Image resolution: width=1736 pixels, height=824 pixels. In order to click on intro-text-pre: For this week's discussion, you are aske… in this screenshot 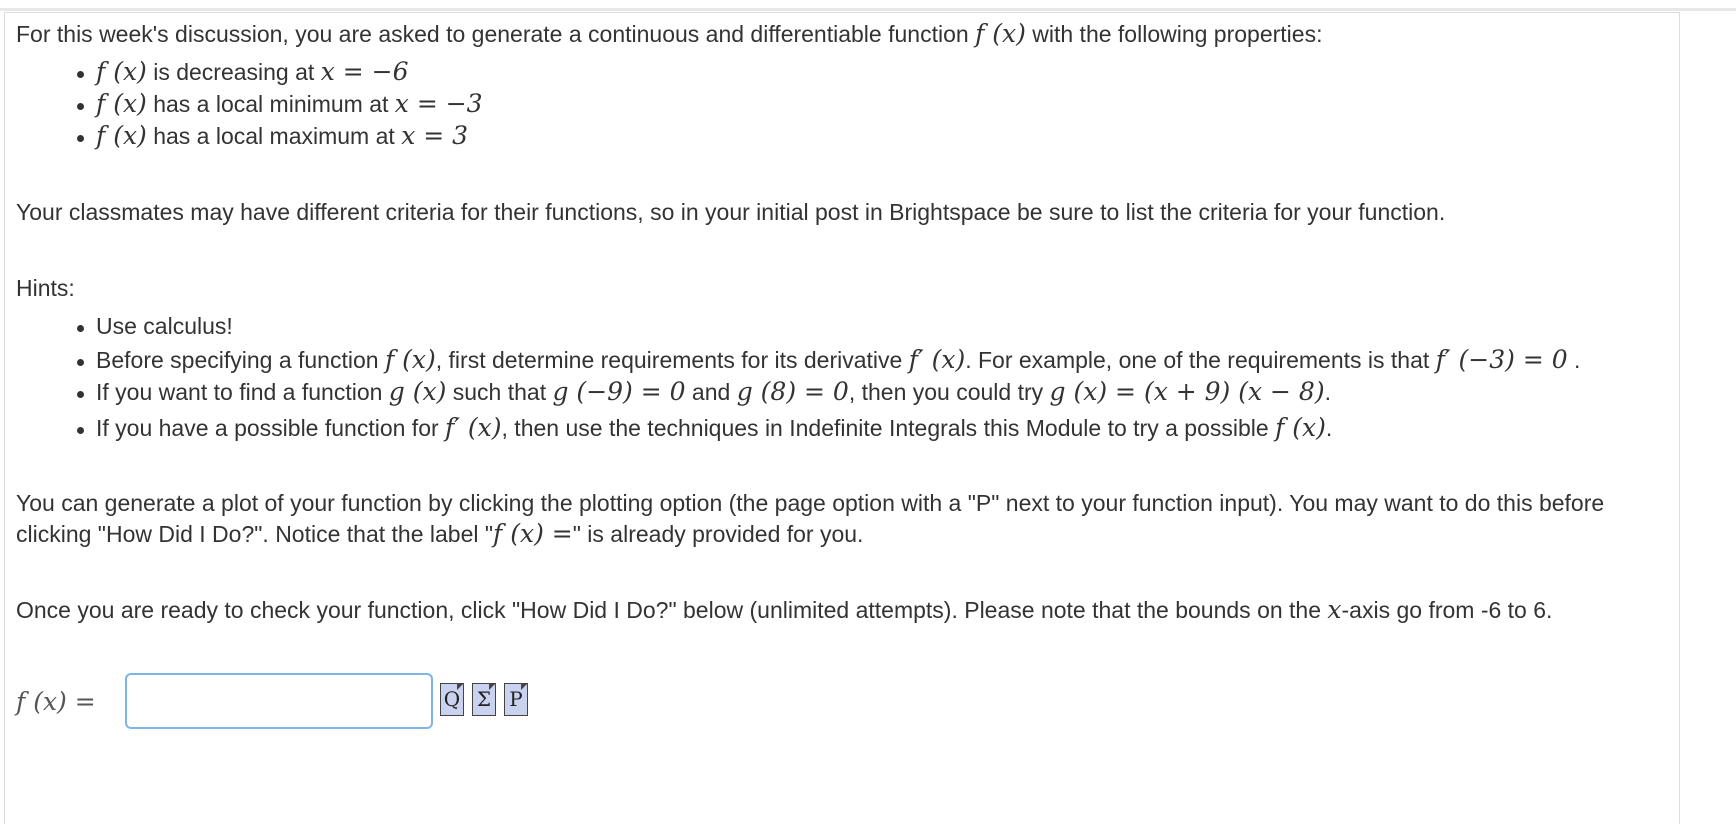, I will do `click(496, 34)`.